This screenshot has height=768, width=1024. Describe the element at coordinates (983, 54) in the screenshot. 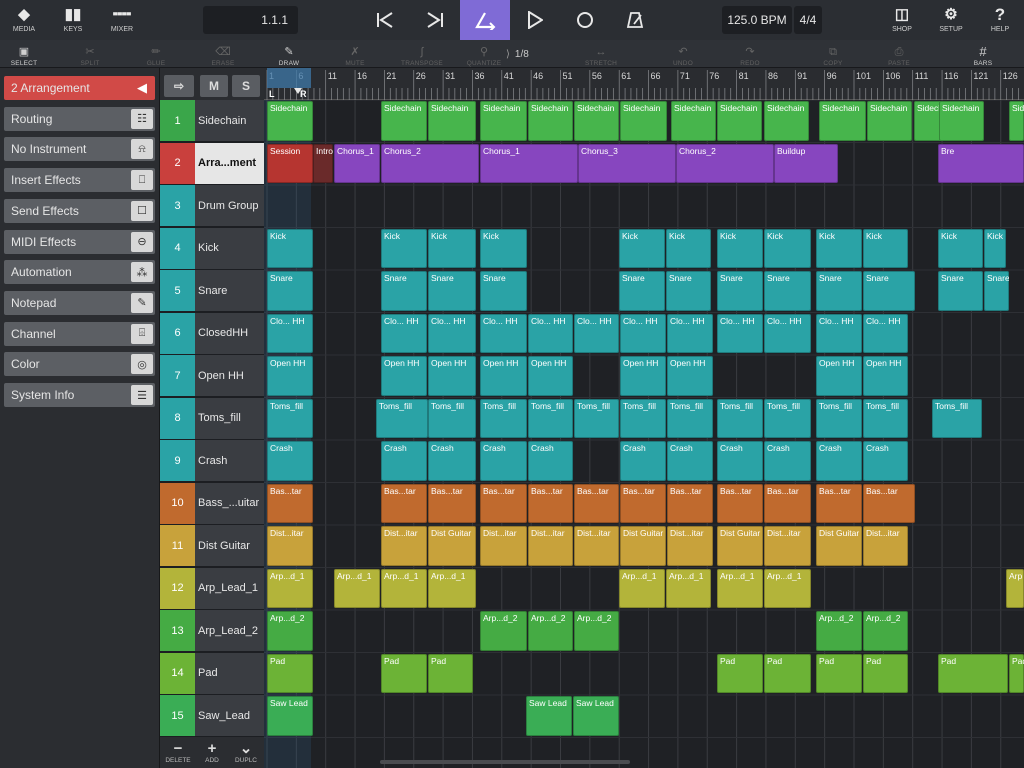

I see `bars-button: # BARS` at that location.